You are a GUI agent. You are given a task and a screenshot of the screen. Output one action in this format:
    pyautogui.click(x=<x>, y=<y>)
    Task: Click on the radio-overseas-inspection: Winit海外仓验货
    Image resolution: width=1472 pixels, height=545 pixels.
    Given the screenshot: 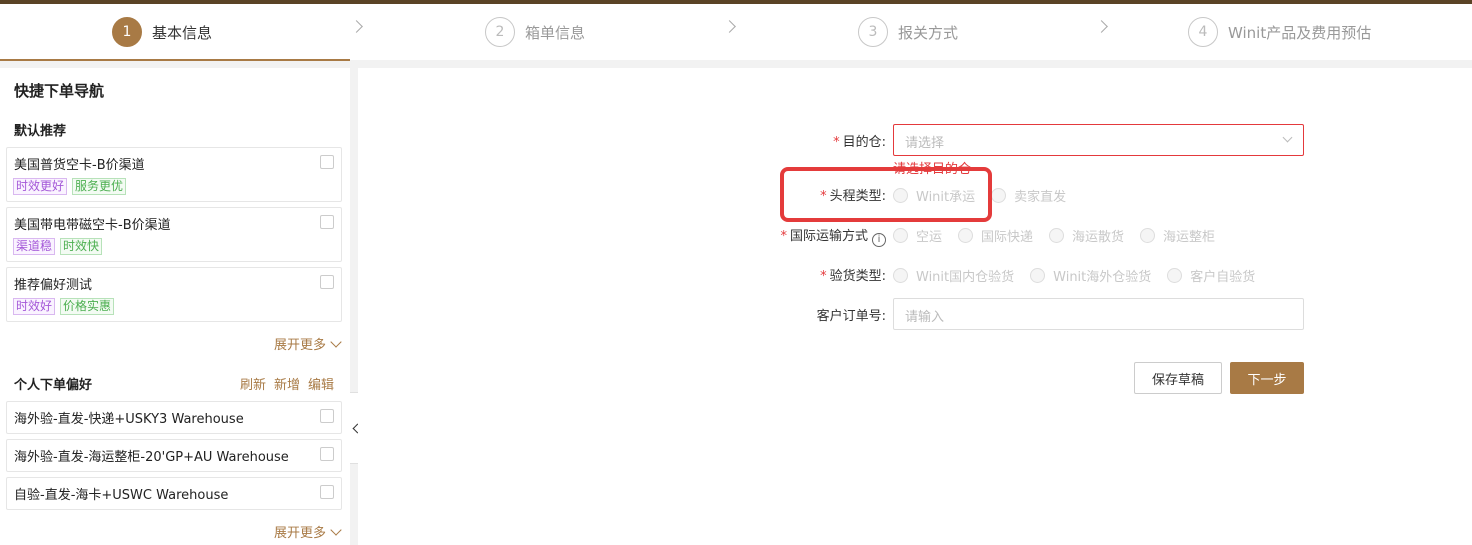 What is the action you would take?
    pyautogui.click(x=1090, y=275)
    